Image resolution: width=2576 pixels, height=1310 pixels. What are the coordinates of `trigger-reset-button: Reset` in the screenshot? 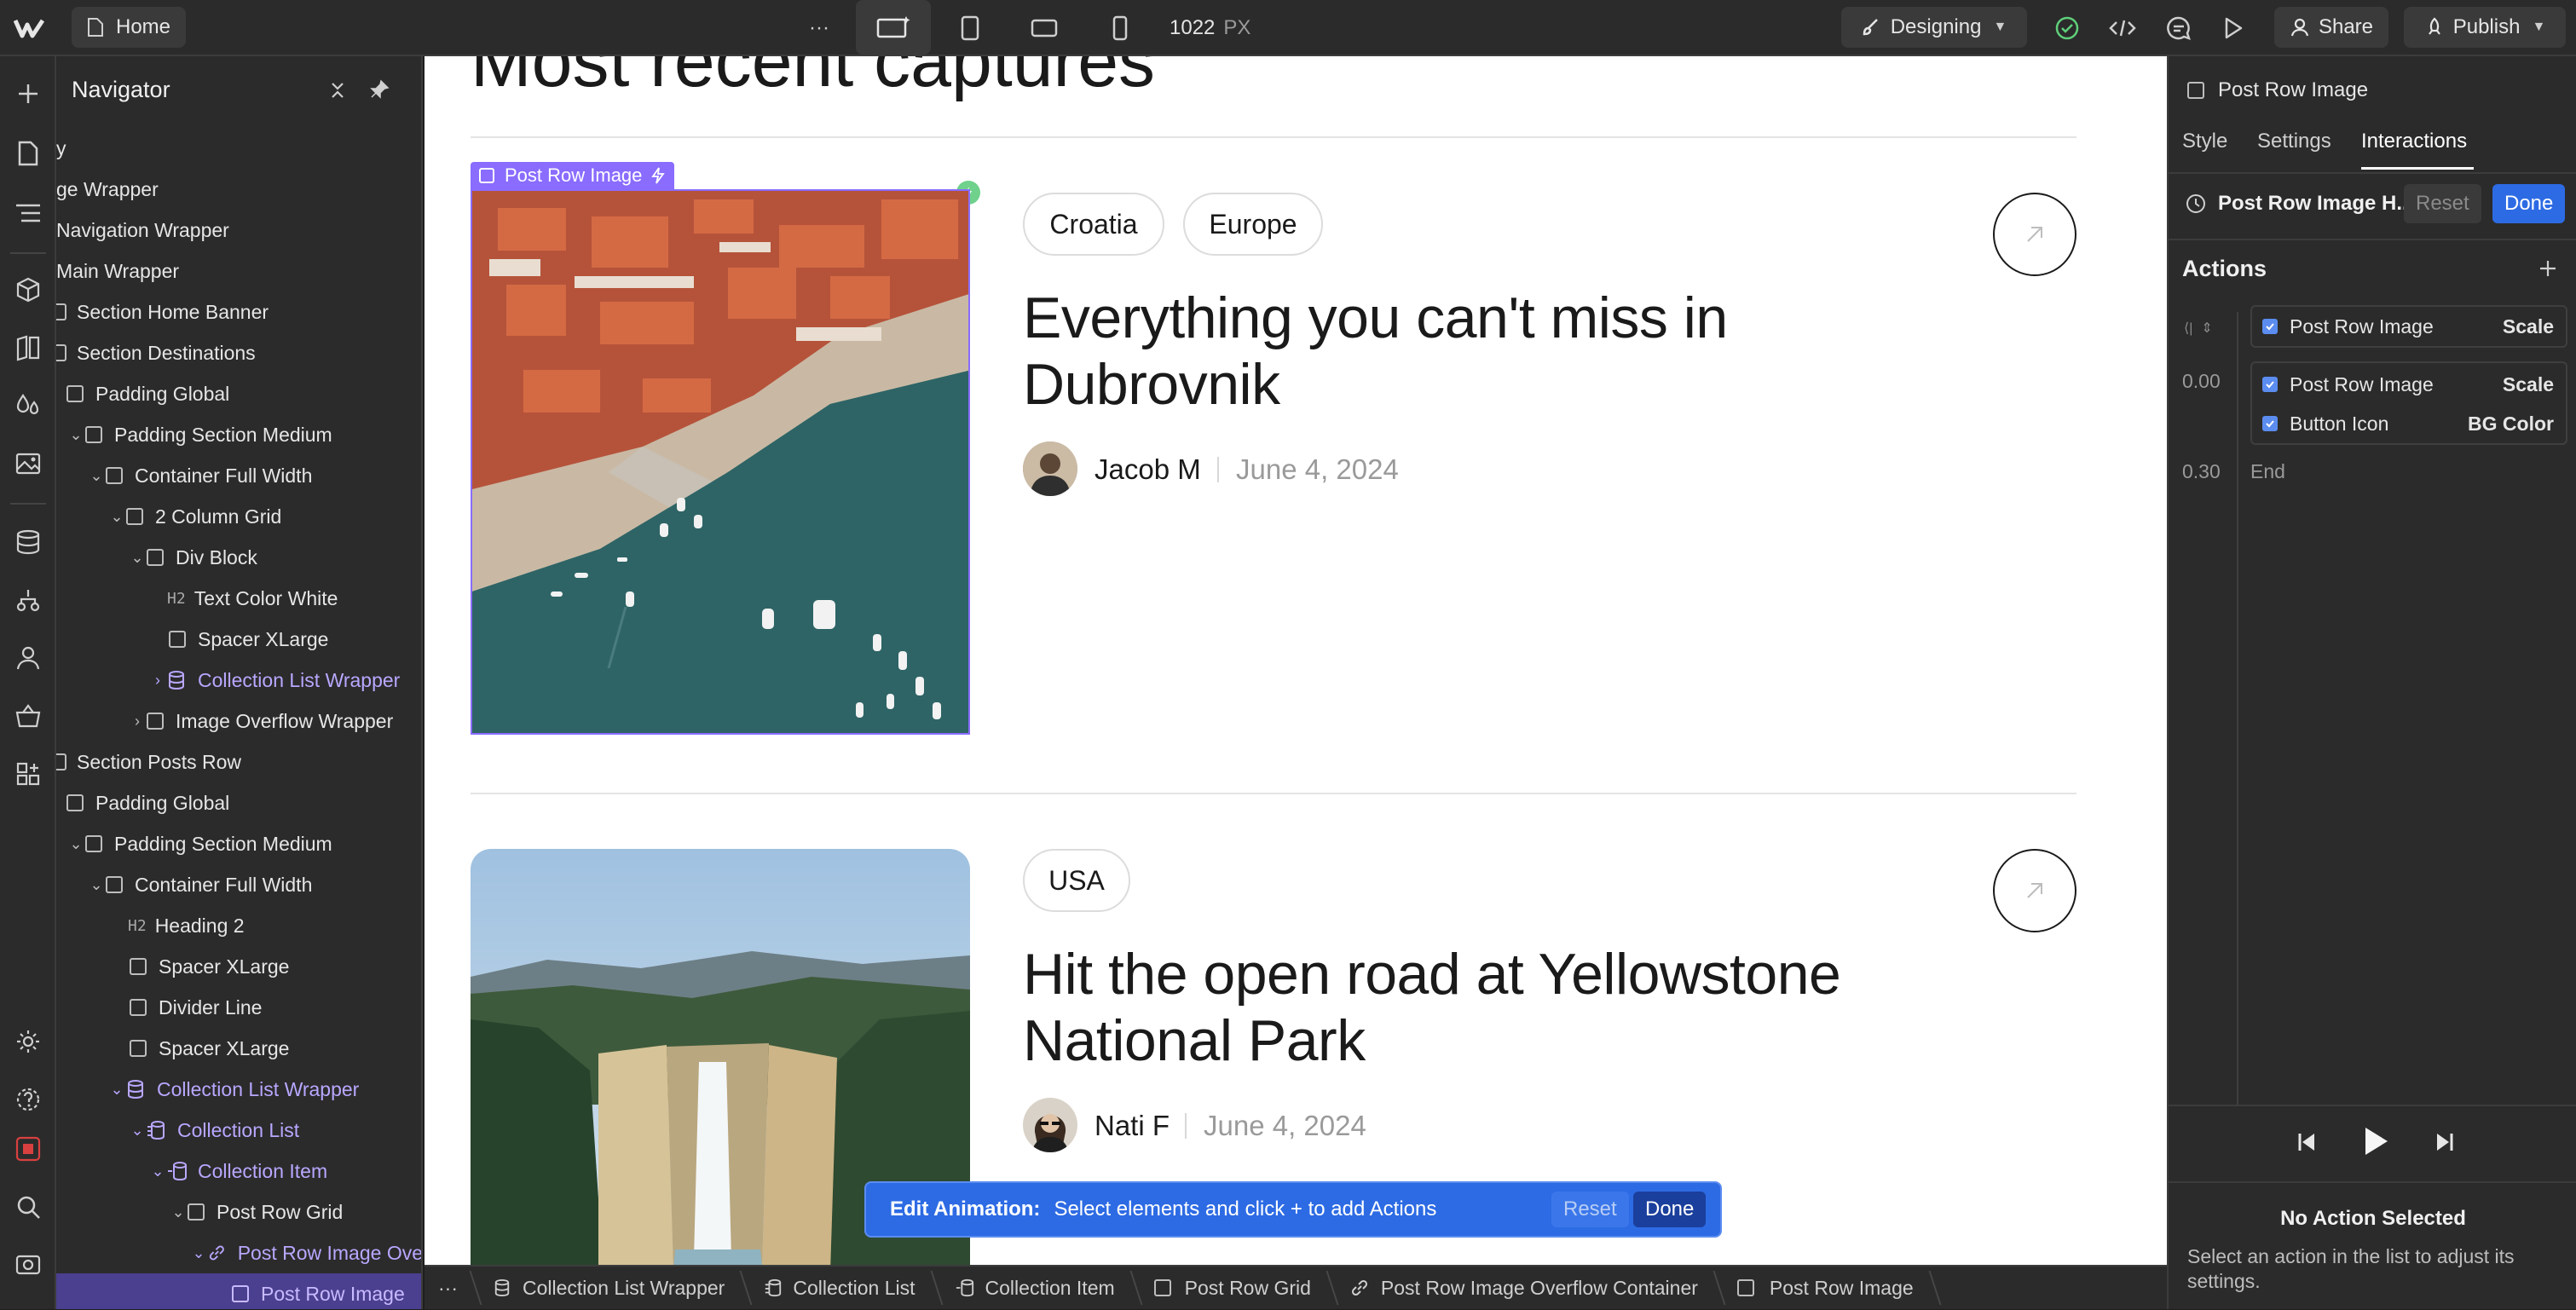 It's located at (2442, 203).